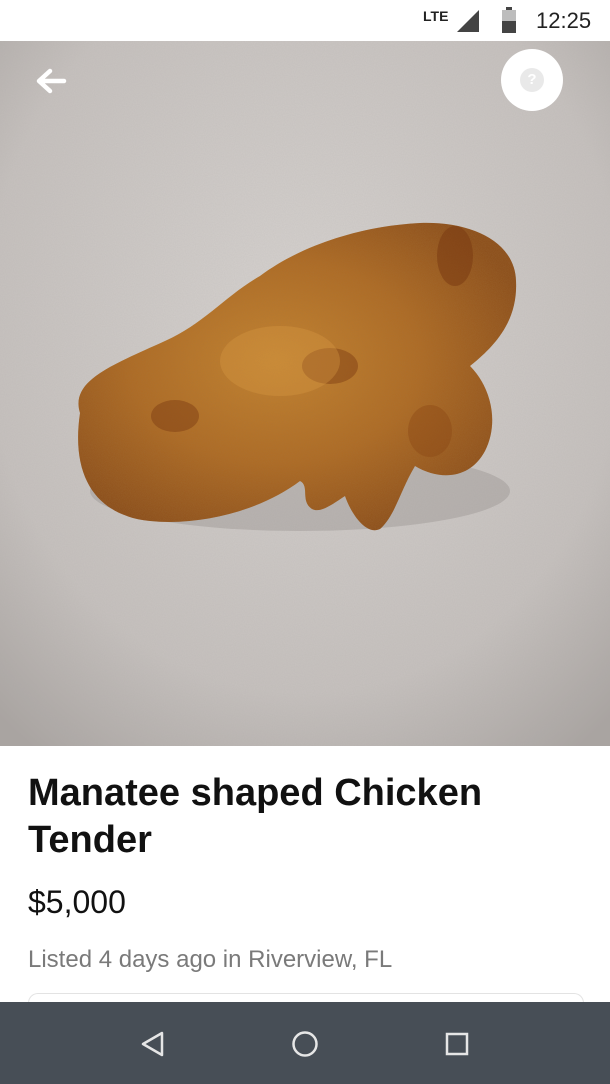 The height and width of the screenshot is (1084, 610). I want to click on arrow-left-icon, so click(50, 81).